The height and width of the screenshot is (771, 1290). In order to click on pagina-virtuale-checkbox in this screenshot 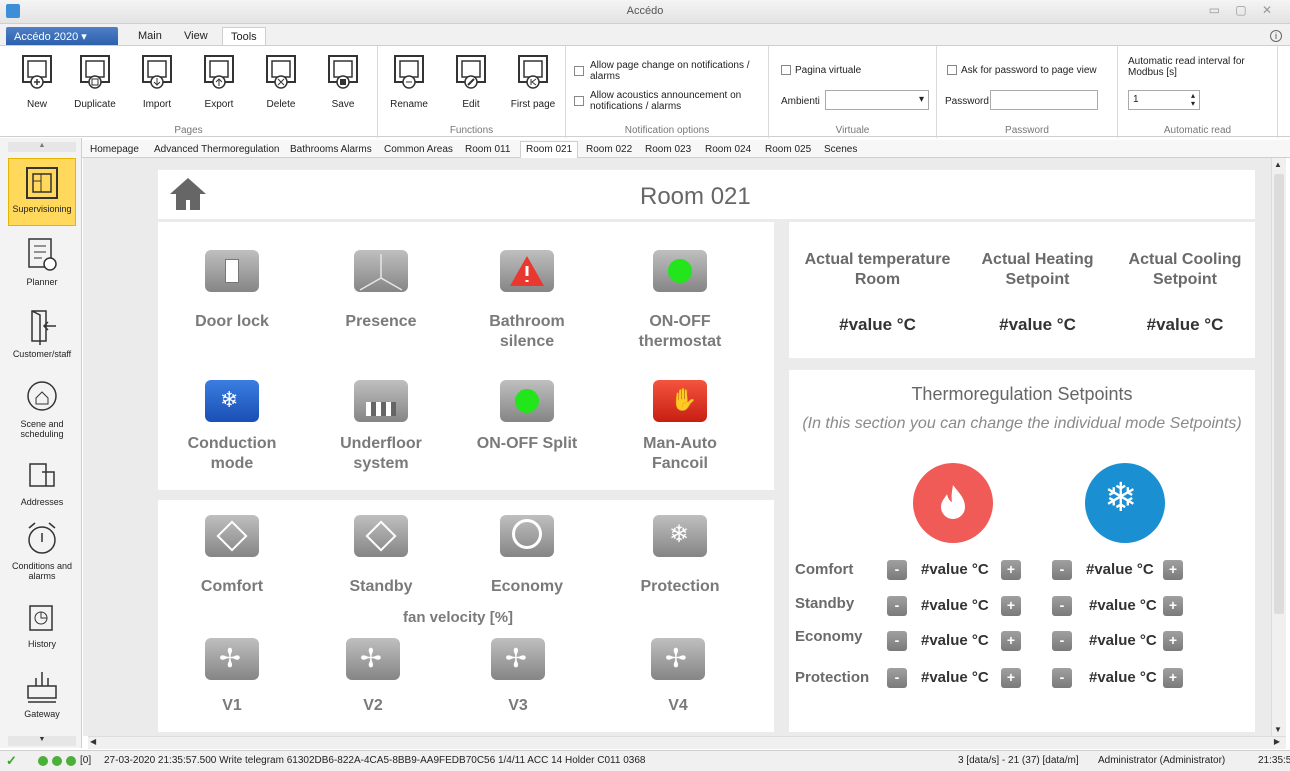, I will do `click(786, 70)`.